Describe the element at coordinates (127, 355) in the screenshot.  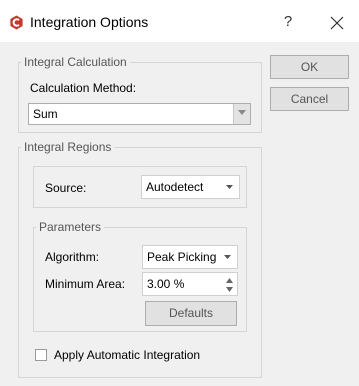
I see `apply-automatic-integration-label: Apply Automatic Integration` at that location.